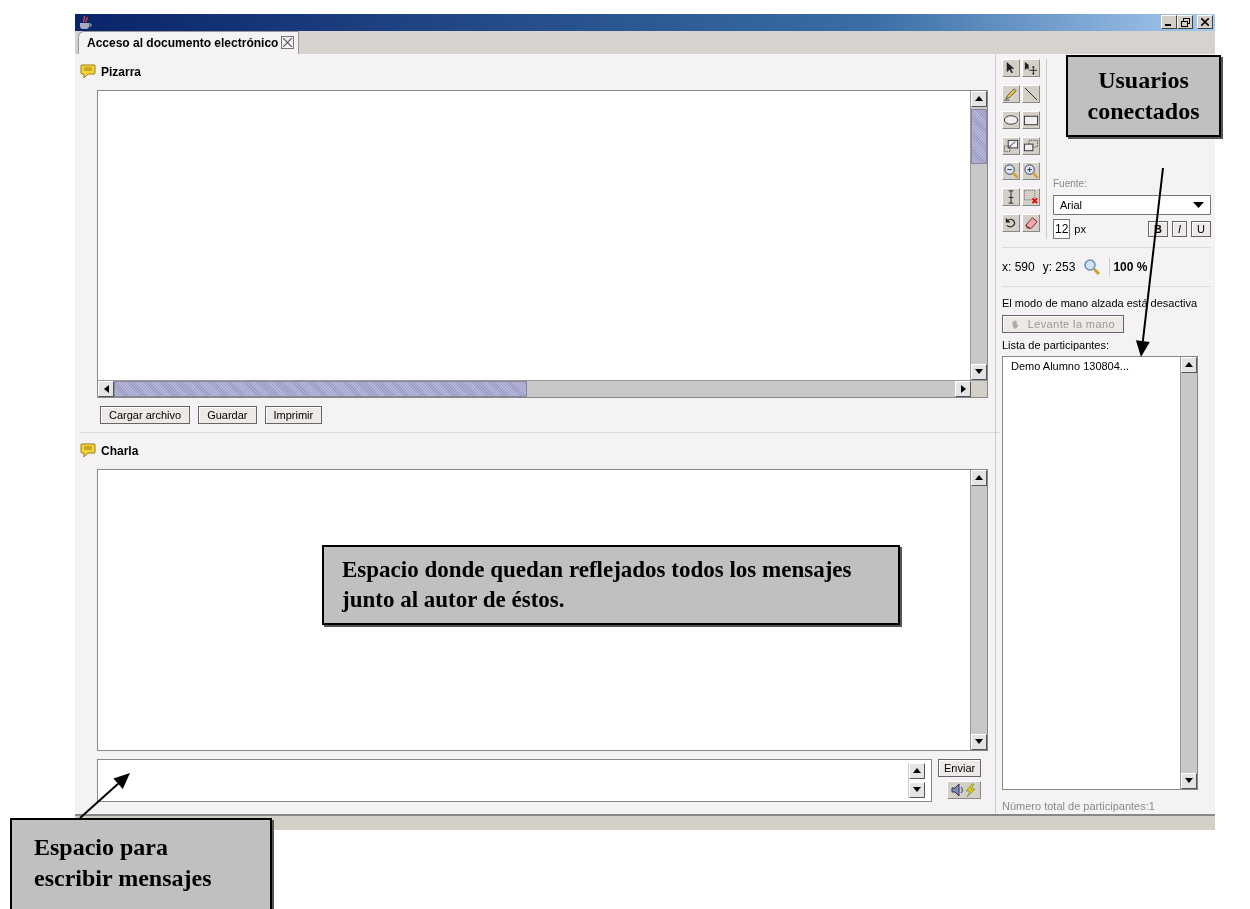 The width and height of the screenshot is (1250, 909). I want to click on move-arrow-tool, so click(1031, 67).